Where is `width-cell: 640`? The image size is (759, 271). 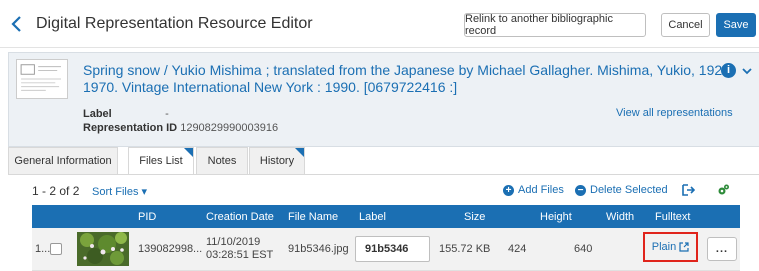
width-cell: 640 is located at coordinates (583, 249).